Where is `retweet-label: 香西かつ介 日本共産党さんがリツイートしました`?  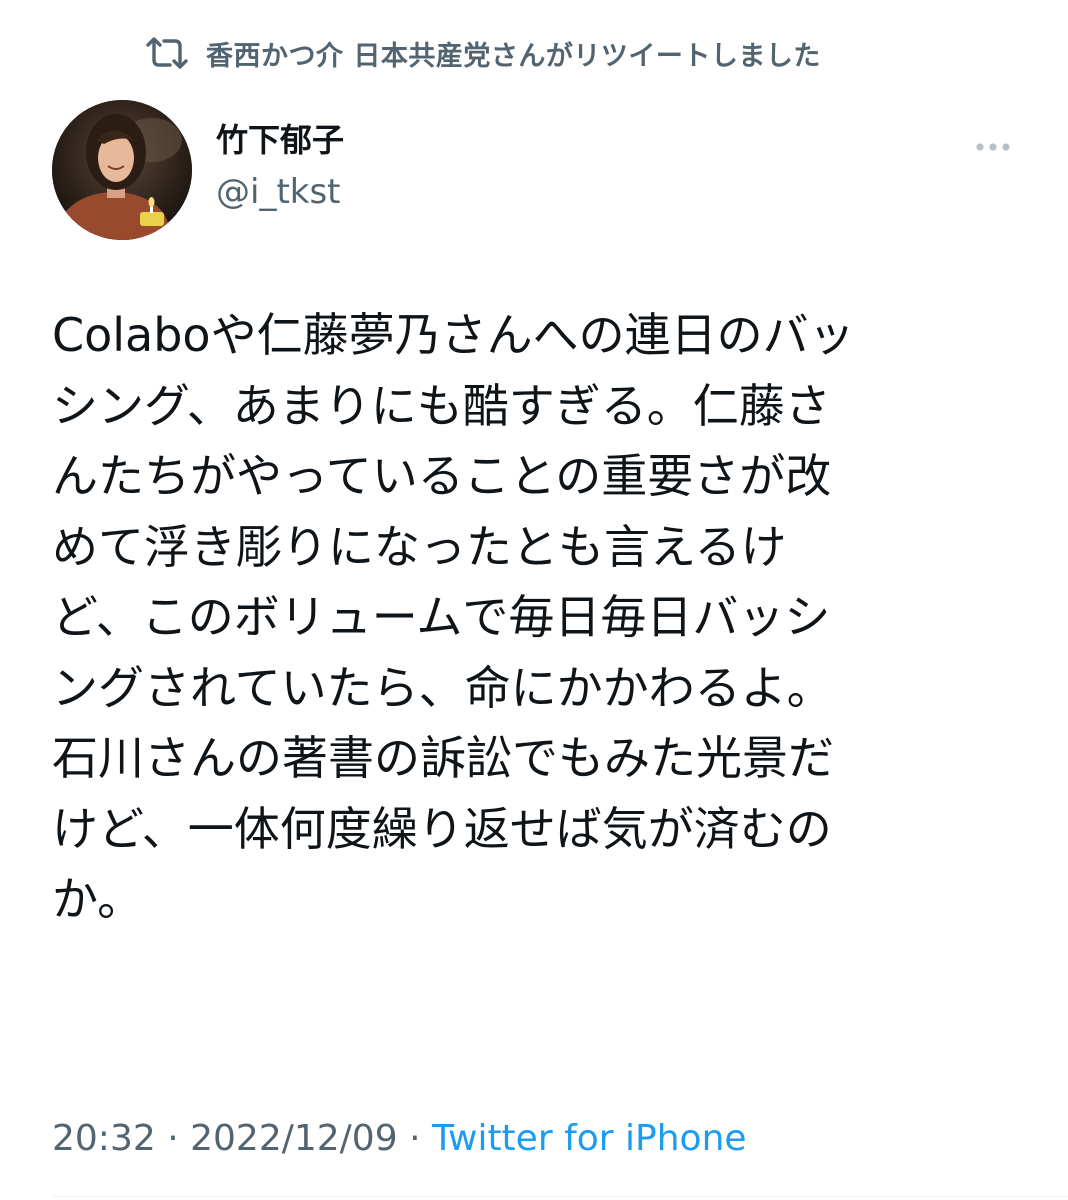 retweet-label: 香西かつ介 日本共産党さんがリツイートしました is located at coordinates (513, 56).